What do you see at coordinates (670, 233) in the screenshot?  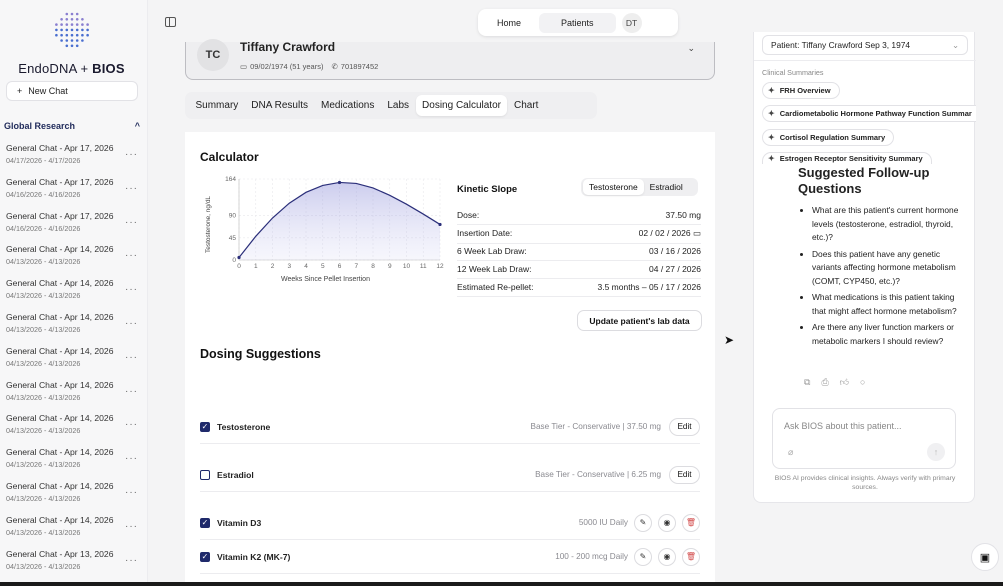 I see `insertion-date-input: 02 / 02 / 2026 ▭` at bounding box center [670, 233].